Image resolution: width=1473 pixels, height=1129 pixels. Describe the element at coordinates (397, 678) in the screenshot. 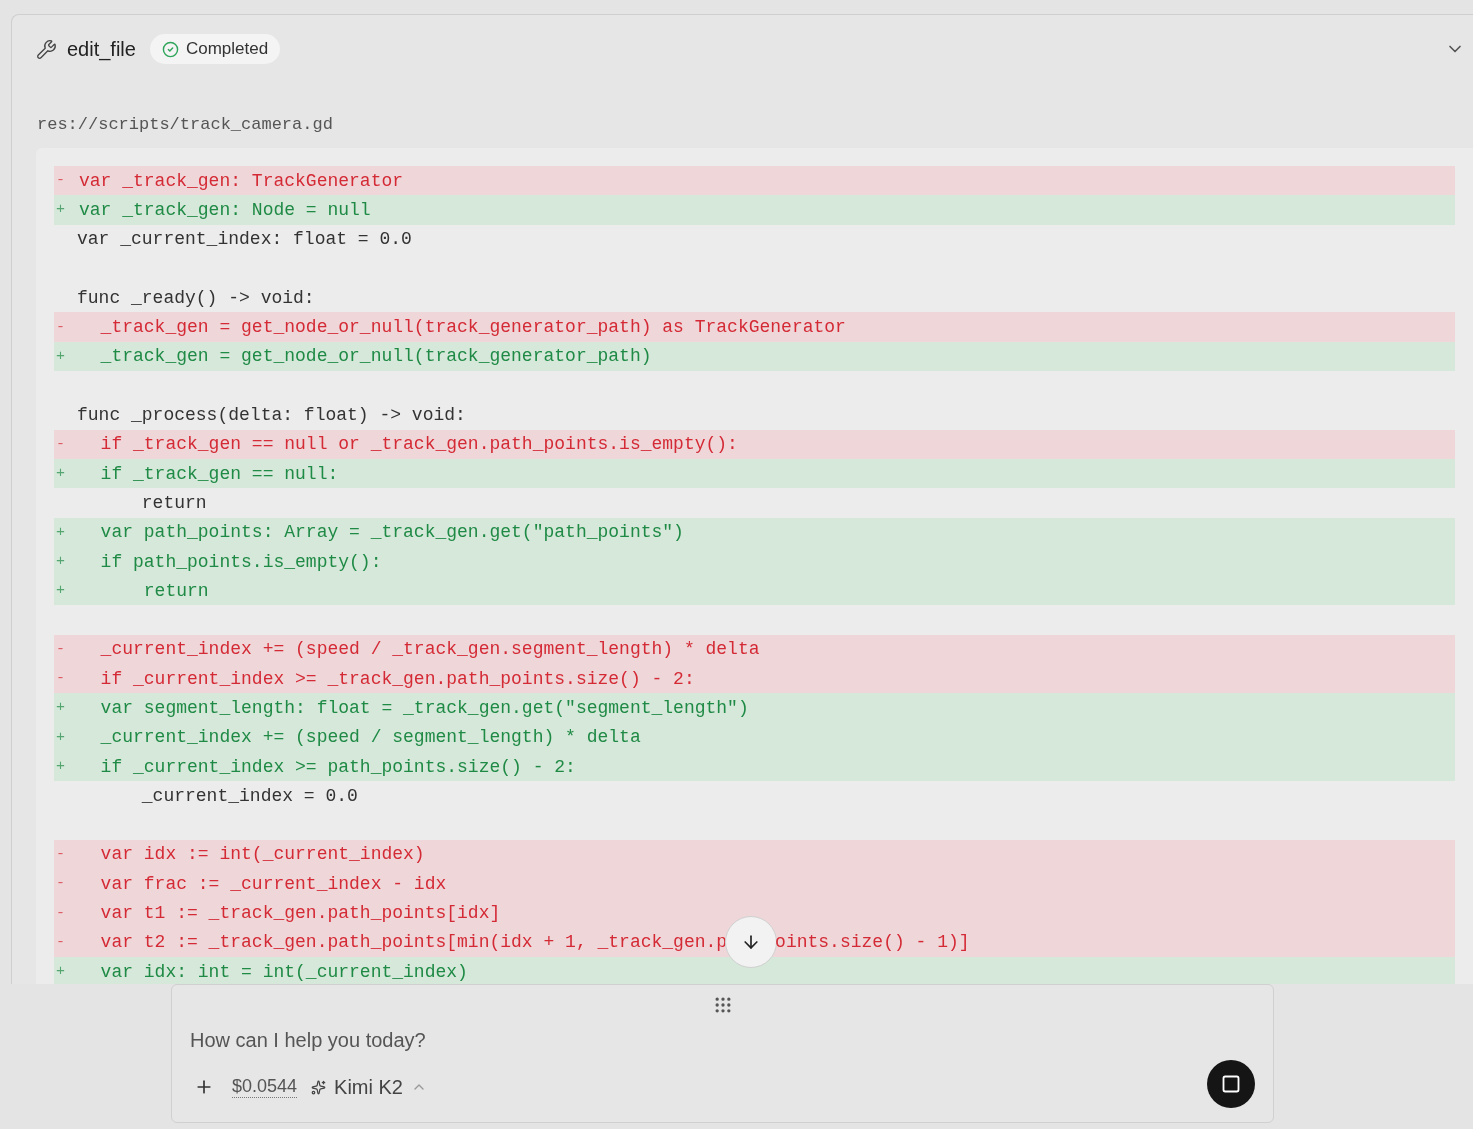

I see `code-text: if _current_index >= _track_gen.path_points.size() - 2:` at that location.